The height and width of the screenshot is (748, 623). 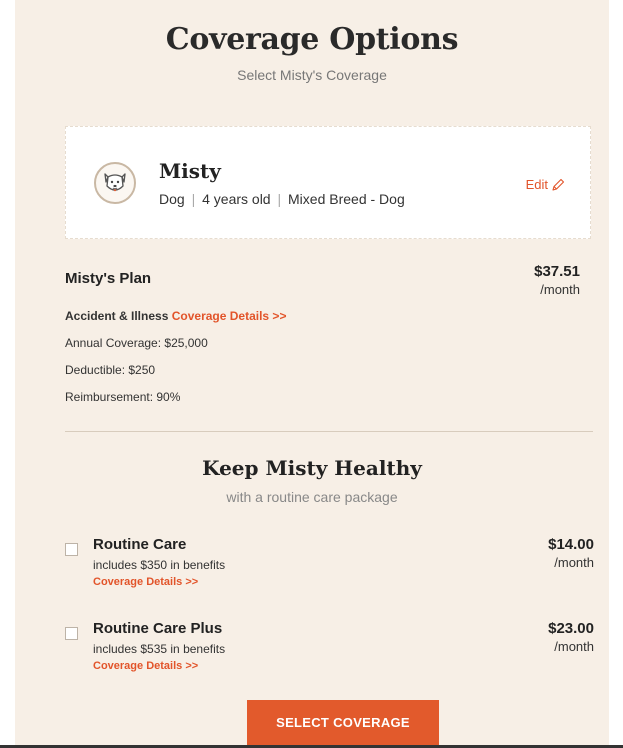 I want to click on plan-annual-coverage: Annual Coverage: $25,000, so click(x=136, y=343).